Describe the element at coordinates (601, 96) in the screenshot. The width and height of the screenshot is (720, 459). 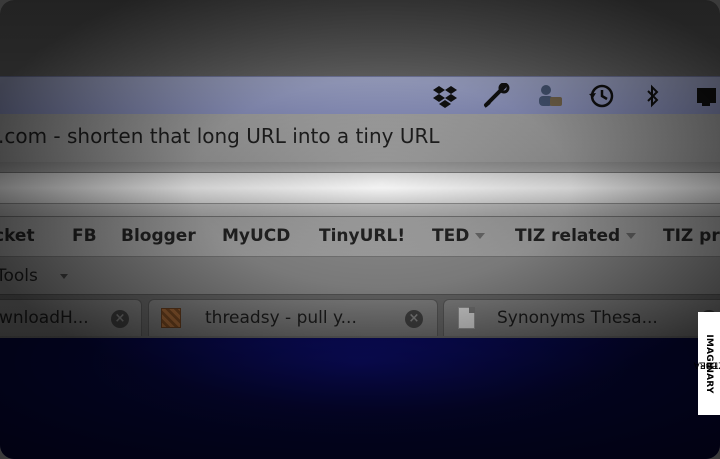
I see `time-machine-icon` at that location.